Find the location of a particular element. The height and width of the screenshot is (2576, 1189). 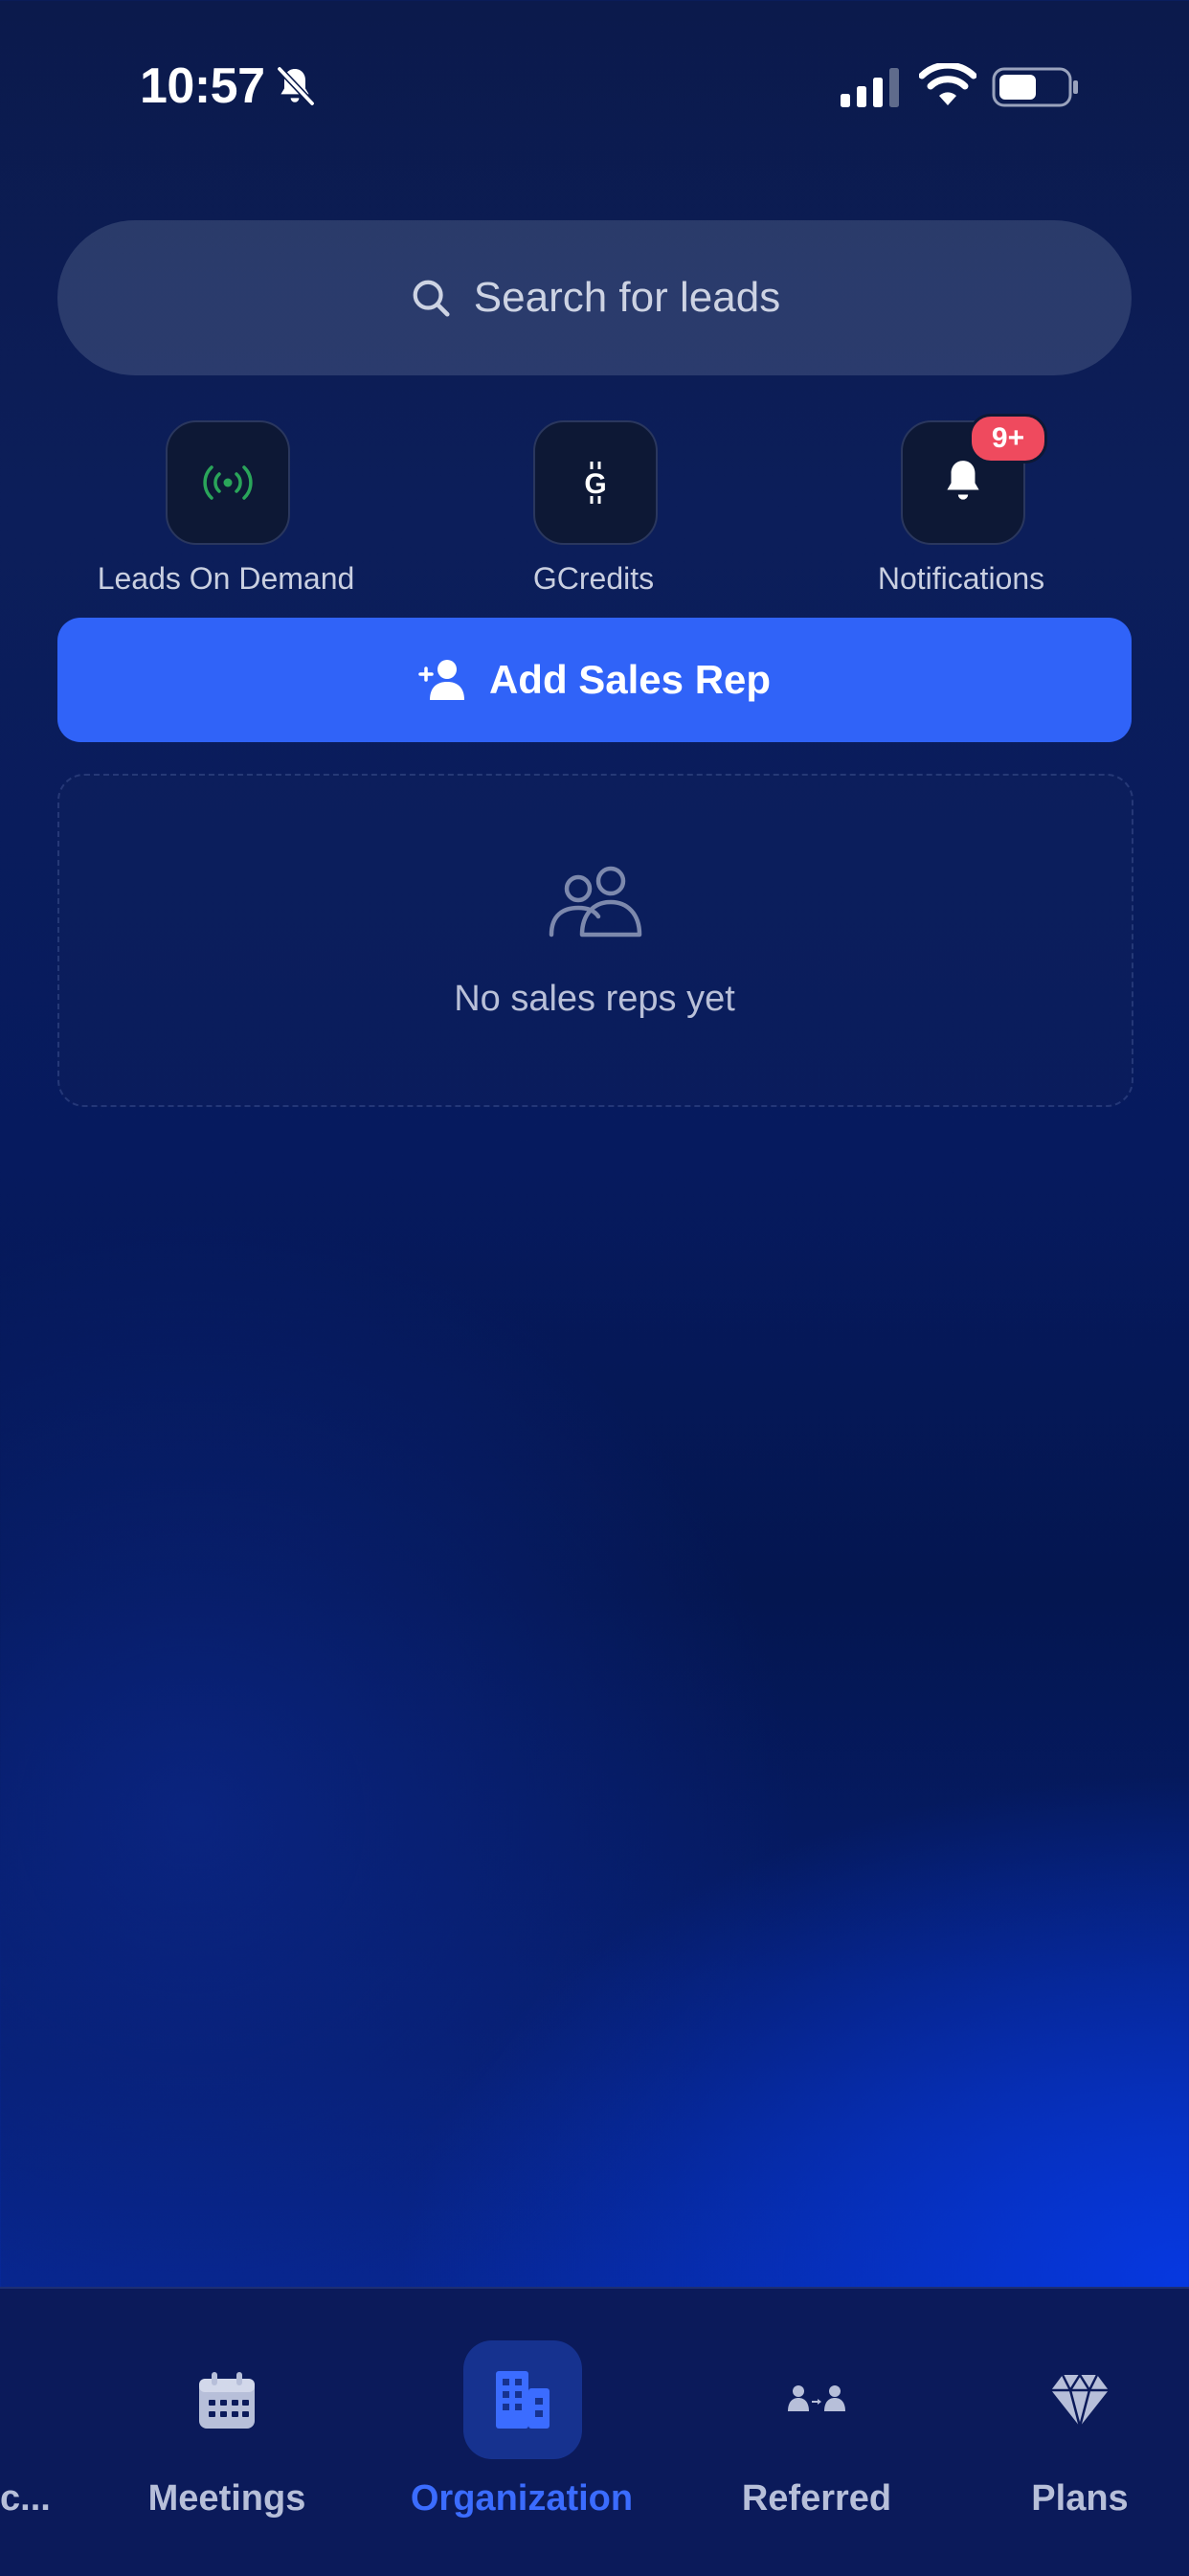

svg-text: G is located at coordinates (595, 484).